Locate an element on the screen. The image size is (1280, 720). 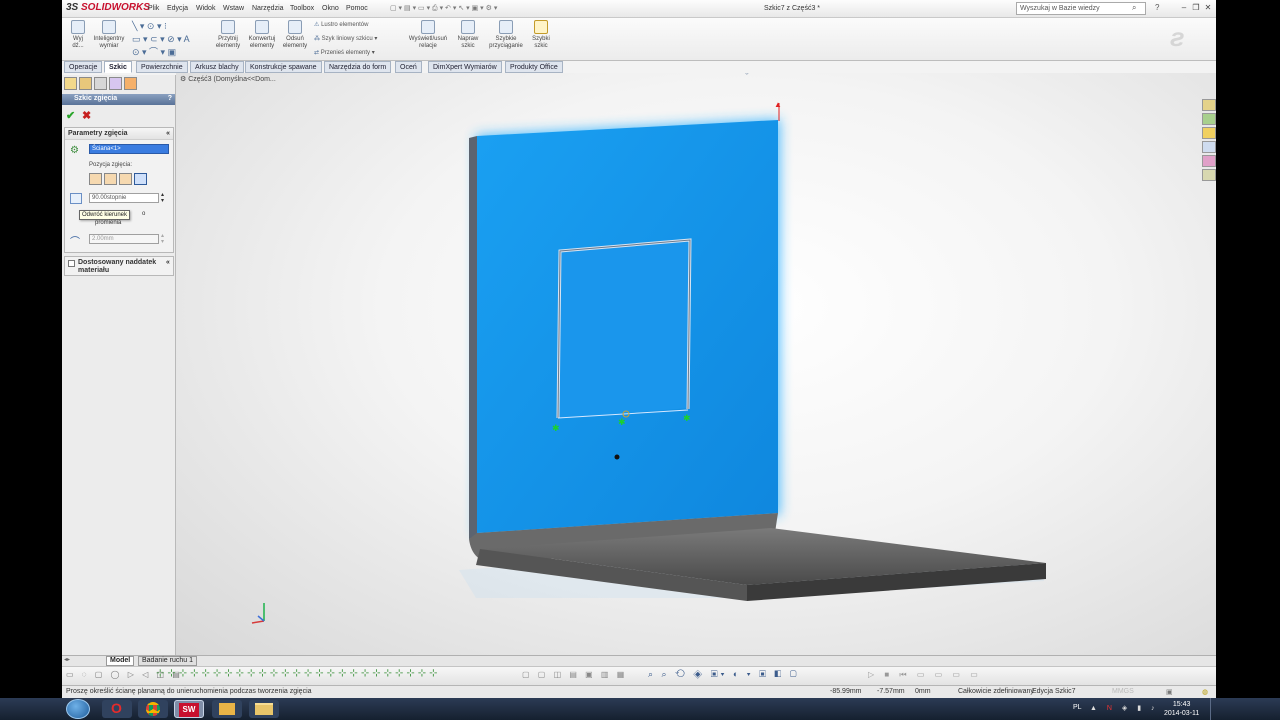
task-pane-tabs is located at coordinates (1209, 140).